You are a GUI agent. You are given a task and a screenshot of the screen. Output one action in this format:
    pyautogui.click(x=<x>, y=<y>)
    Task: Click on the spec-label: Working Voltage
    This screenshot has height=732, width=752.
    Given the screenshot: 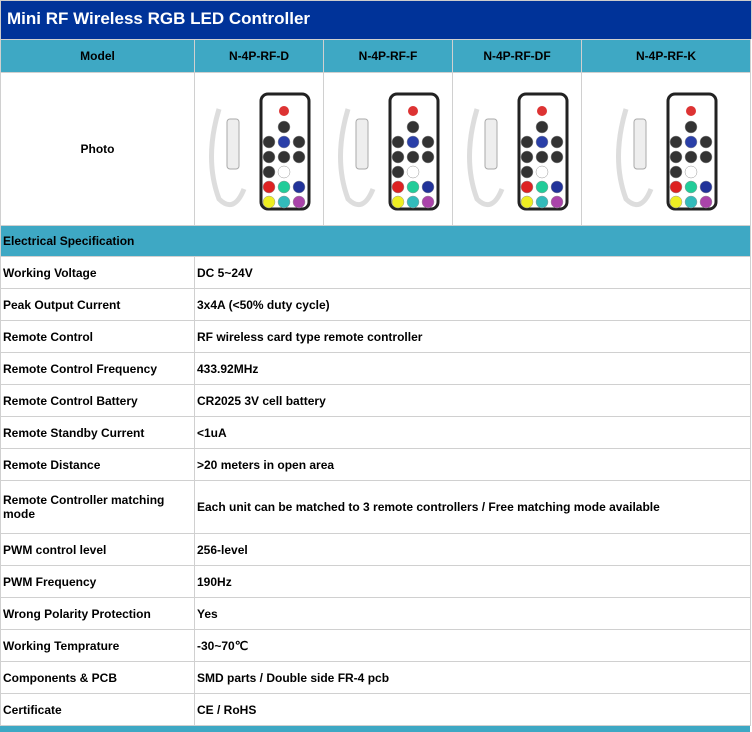 What is the action you would take?
    pyautogui.click(x=97, y=272)
    